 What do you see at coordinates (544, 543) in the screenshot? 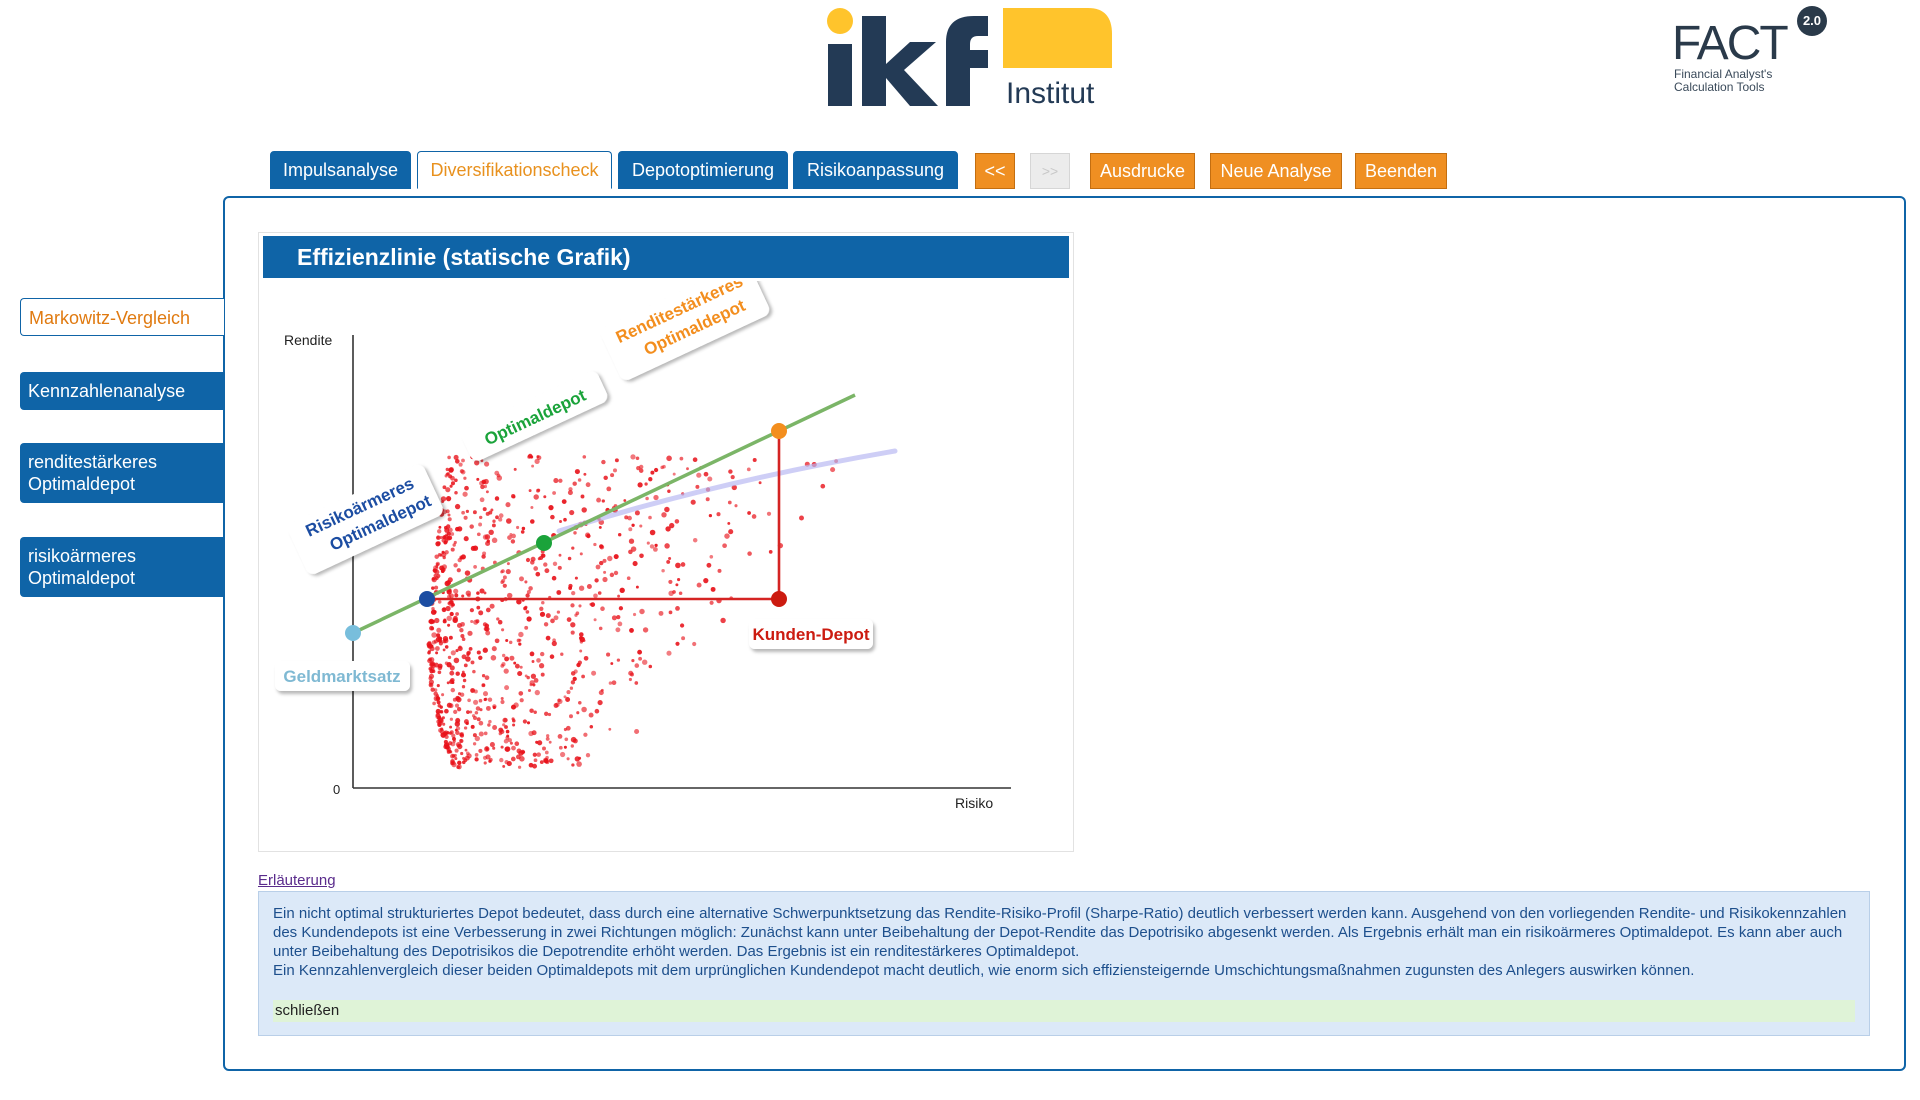
I see `optimaldepot-point` at bounding box center [544, 543].